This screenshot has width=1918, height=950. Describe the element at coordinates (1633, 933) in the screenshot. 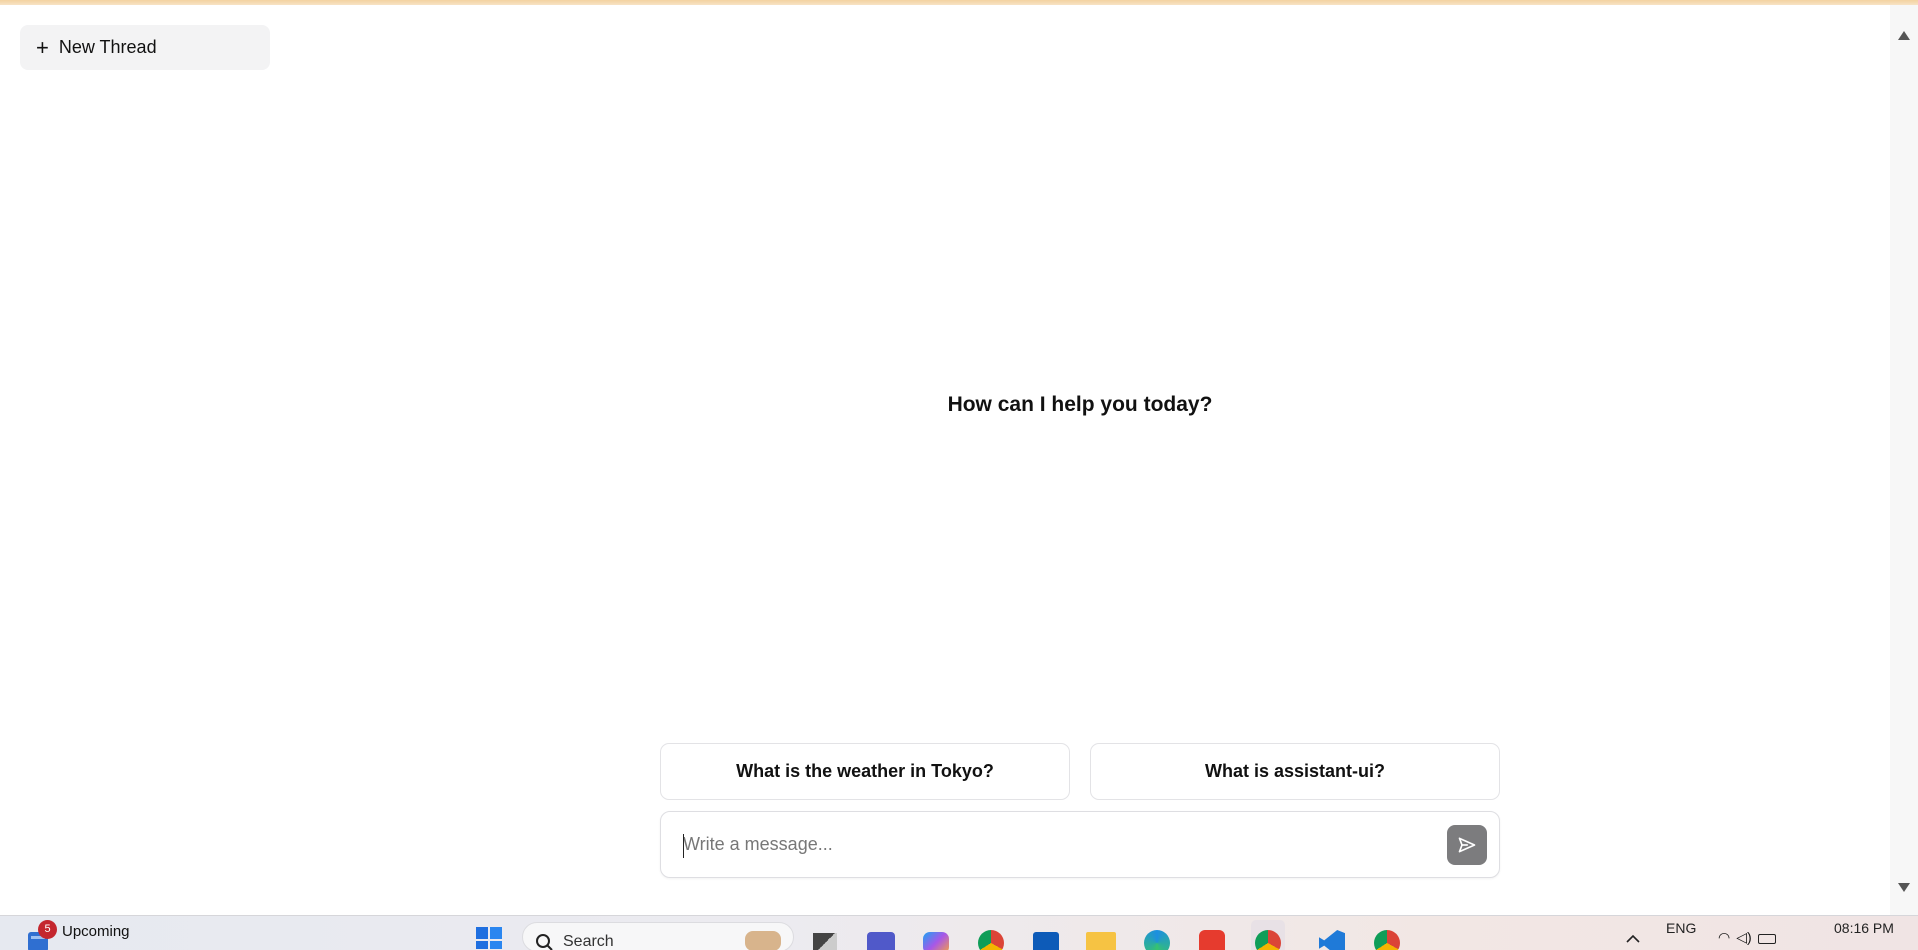

I see `tray-overflow-button` at that location.